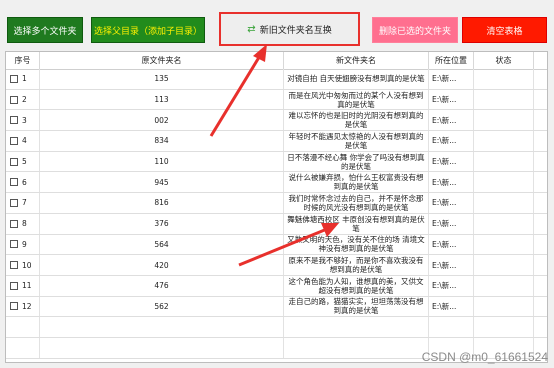  Describe the element at coordinates (356, 141) in the screenshot. I see `new-name-cell: 年轻时不能遇见太惊艳的人没有想到真的是伏笔` at that location.